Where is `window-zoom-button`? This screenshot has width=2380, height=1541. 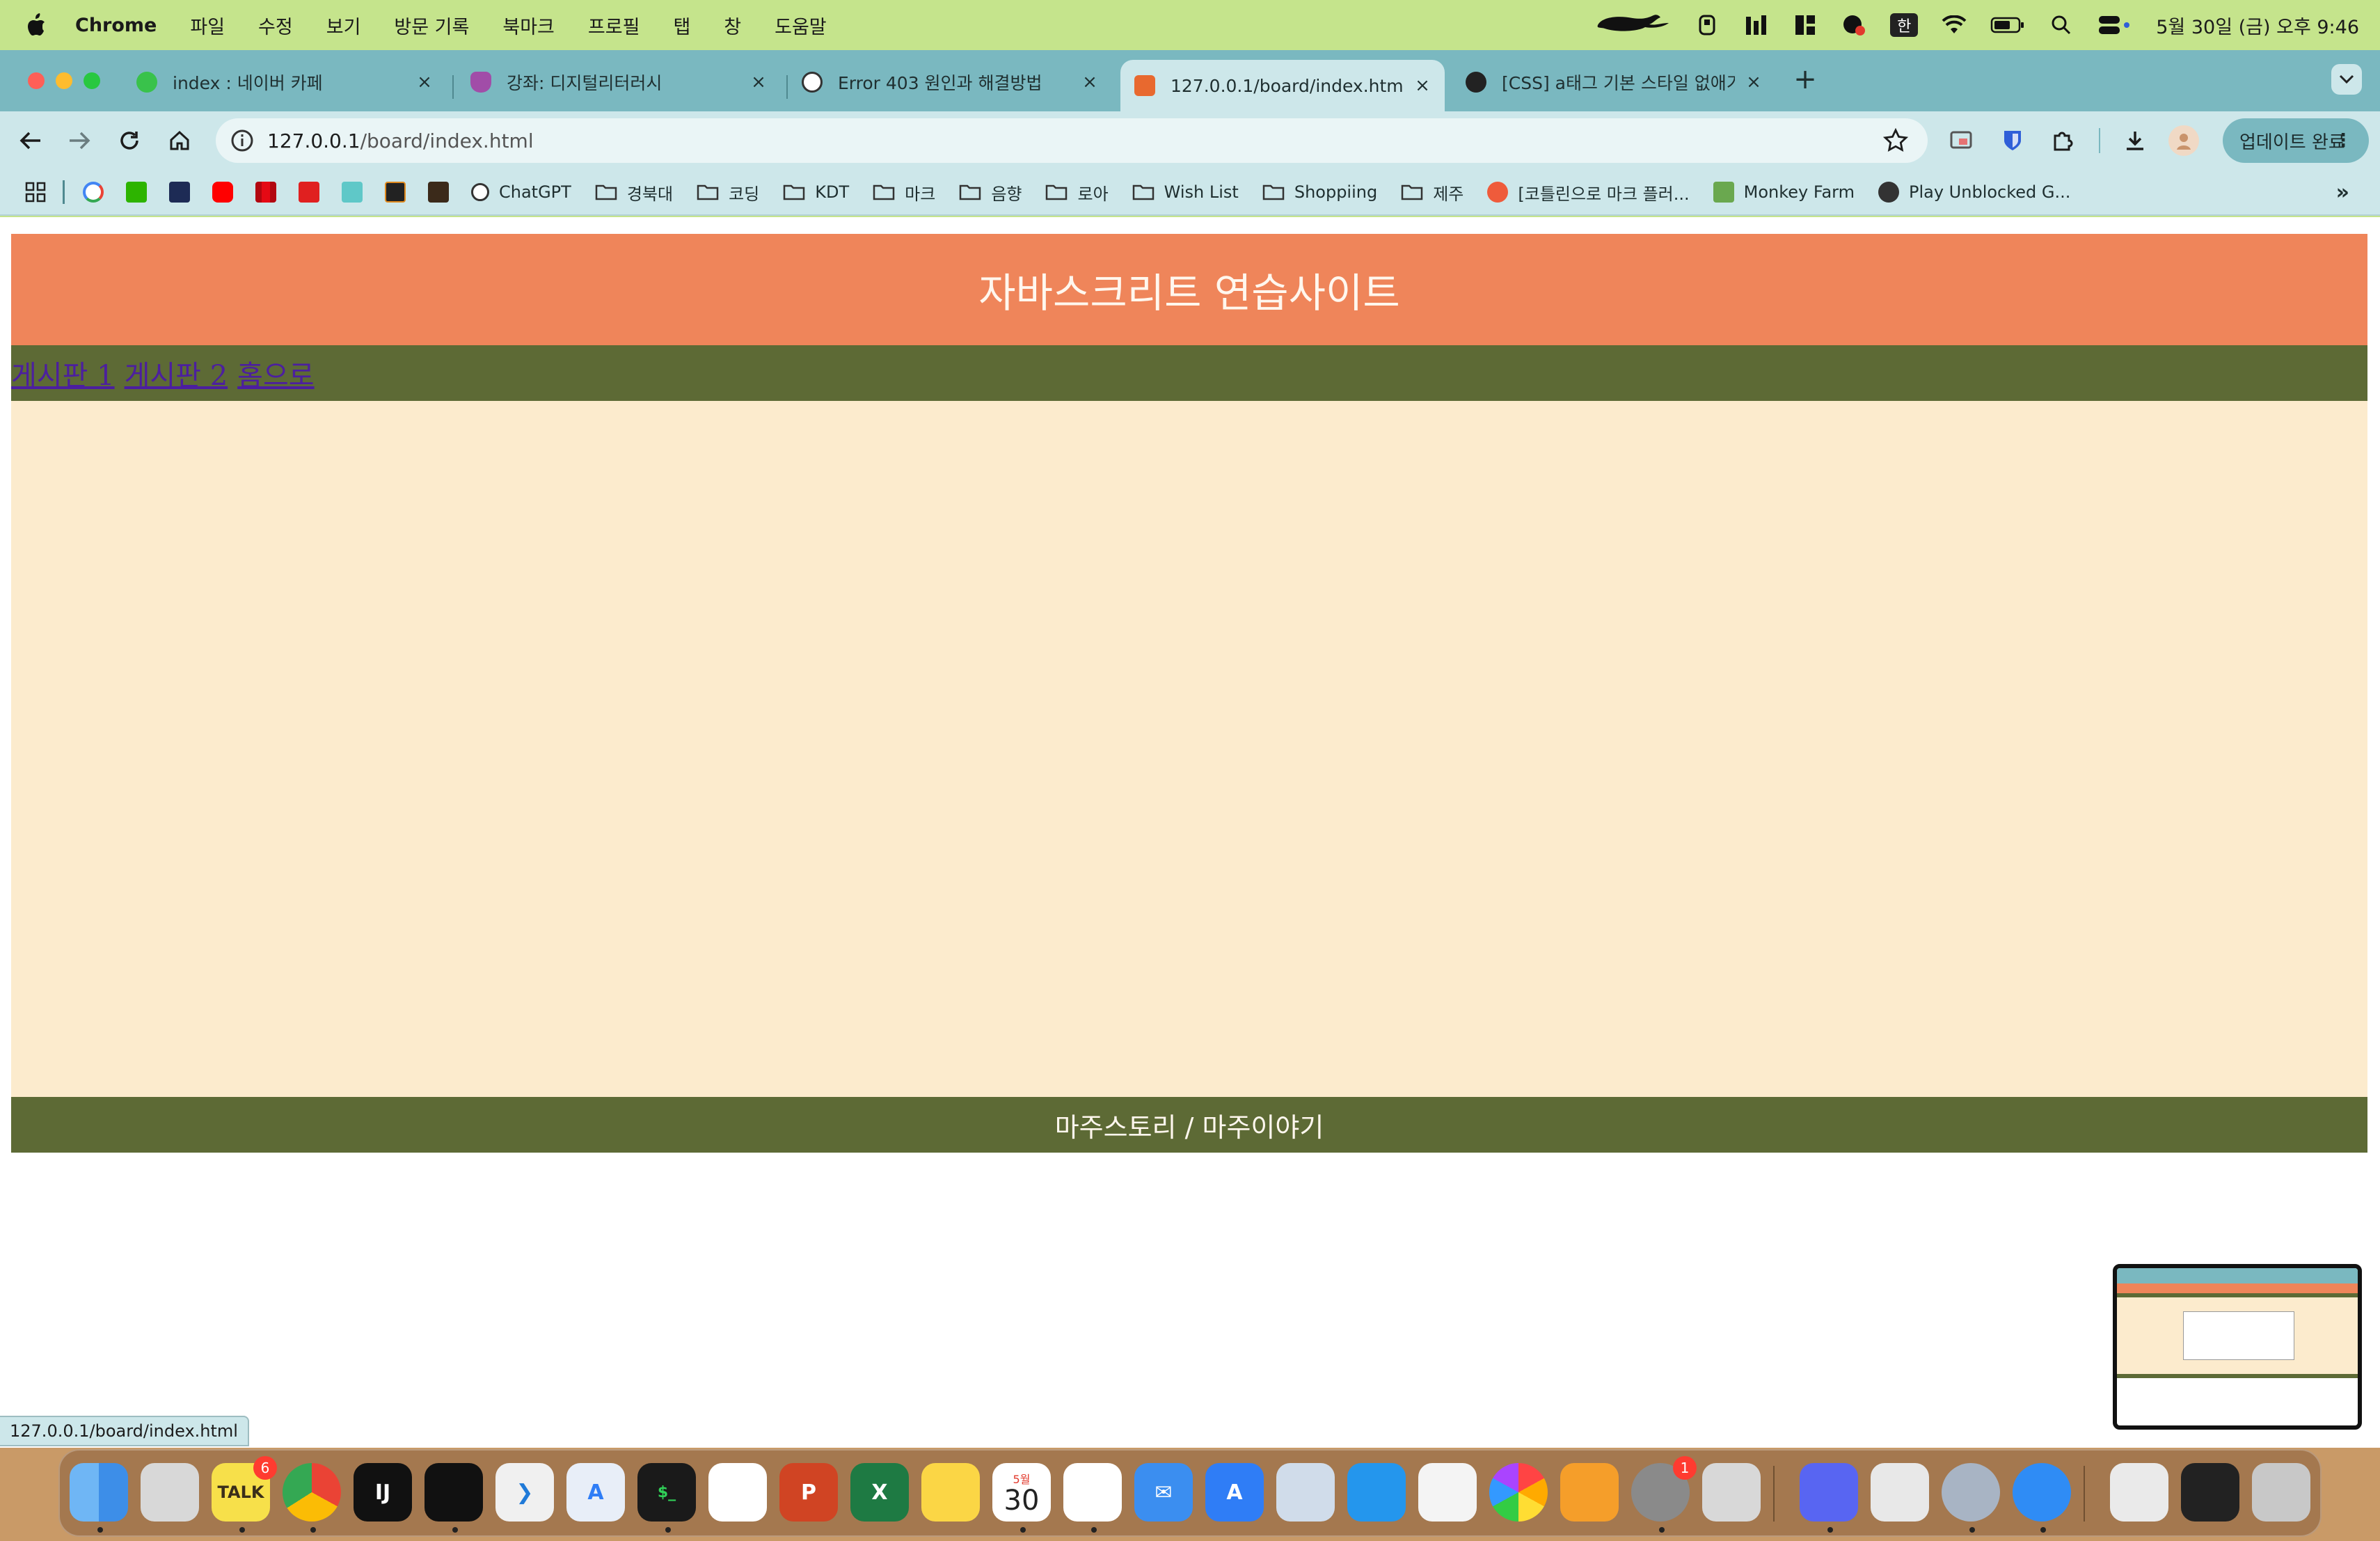 window-zoom-button is located at coordinates (92, 80).